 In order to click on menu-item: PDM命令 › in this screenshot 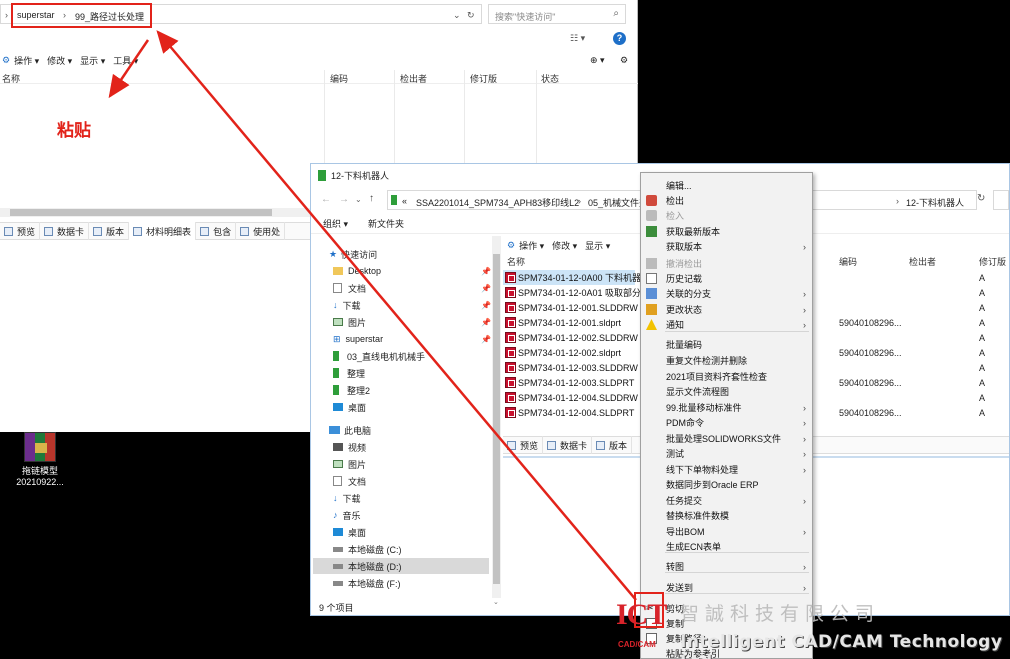, I will do `click(726, 422)`.